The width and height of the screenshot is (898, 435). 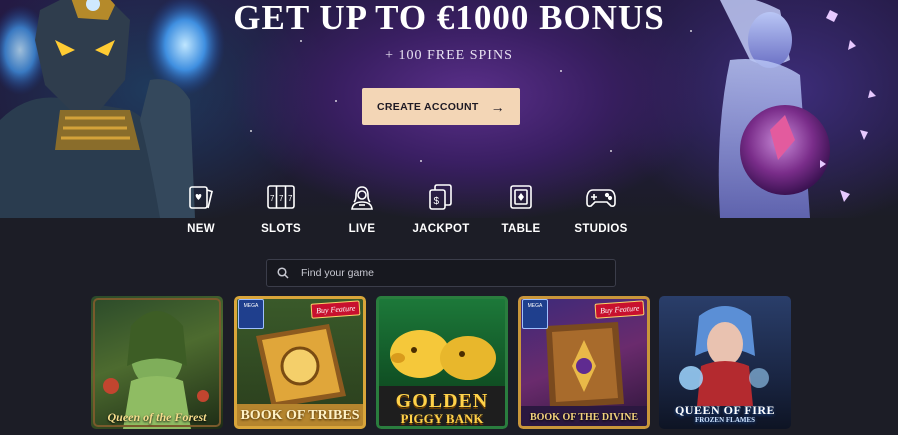 What do you see at coordinates (281, 213) in the screenshot?
I see `category-slots: 7 7 7 SLOTS` at bounding box center [281, 213].